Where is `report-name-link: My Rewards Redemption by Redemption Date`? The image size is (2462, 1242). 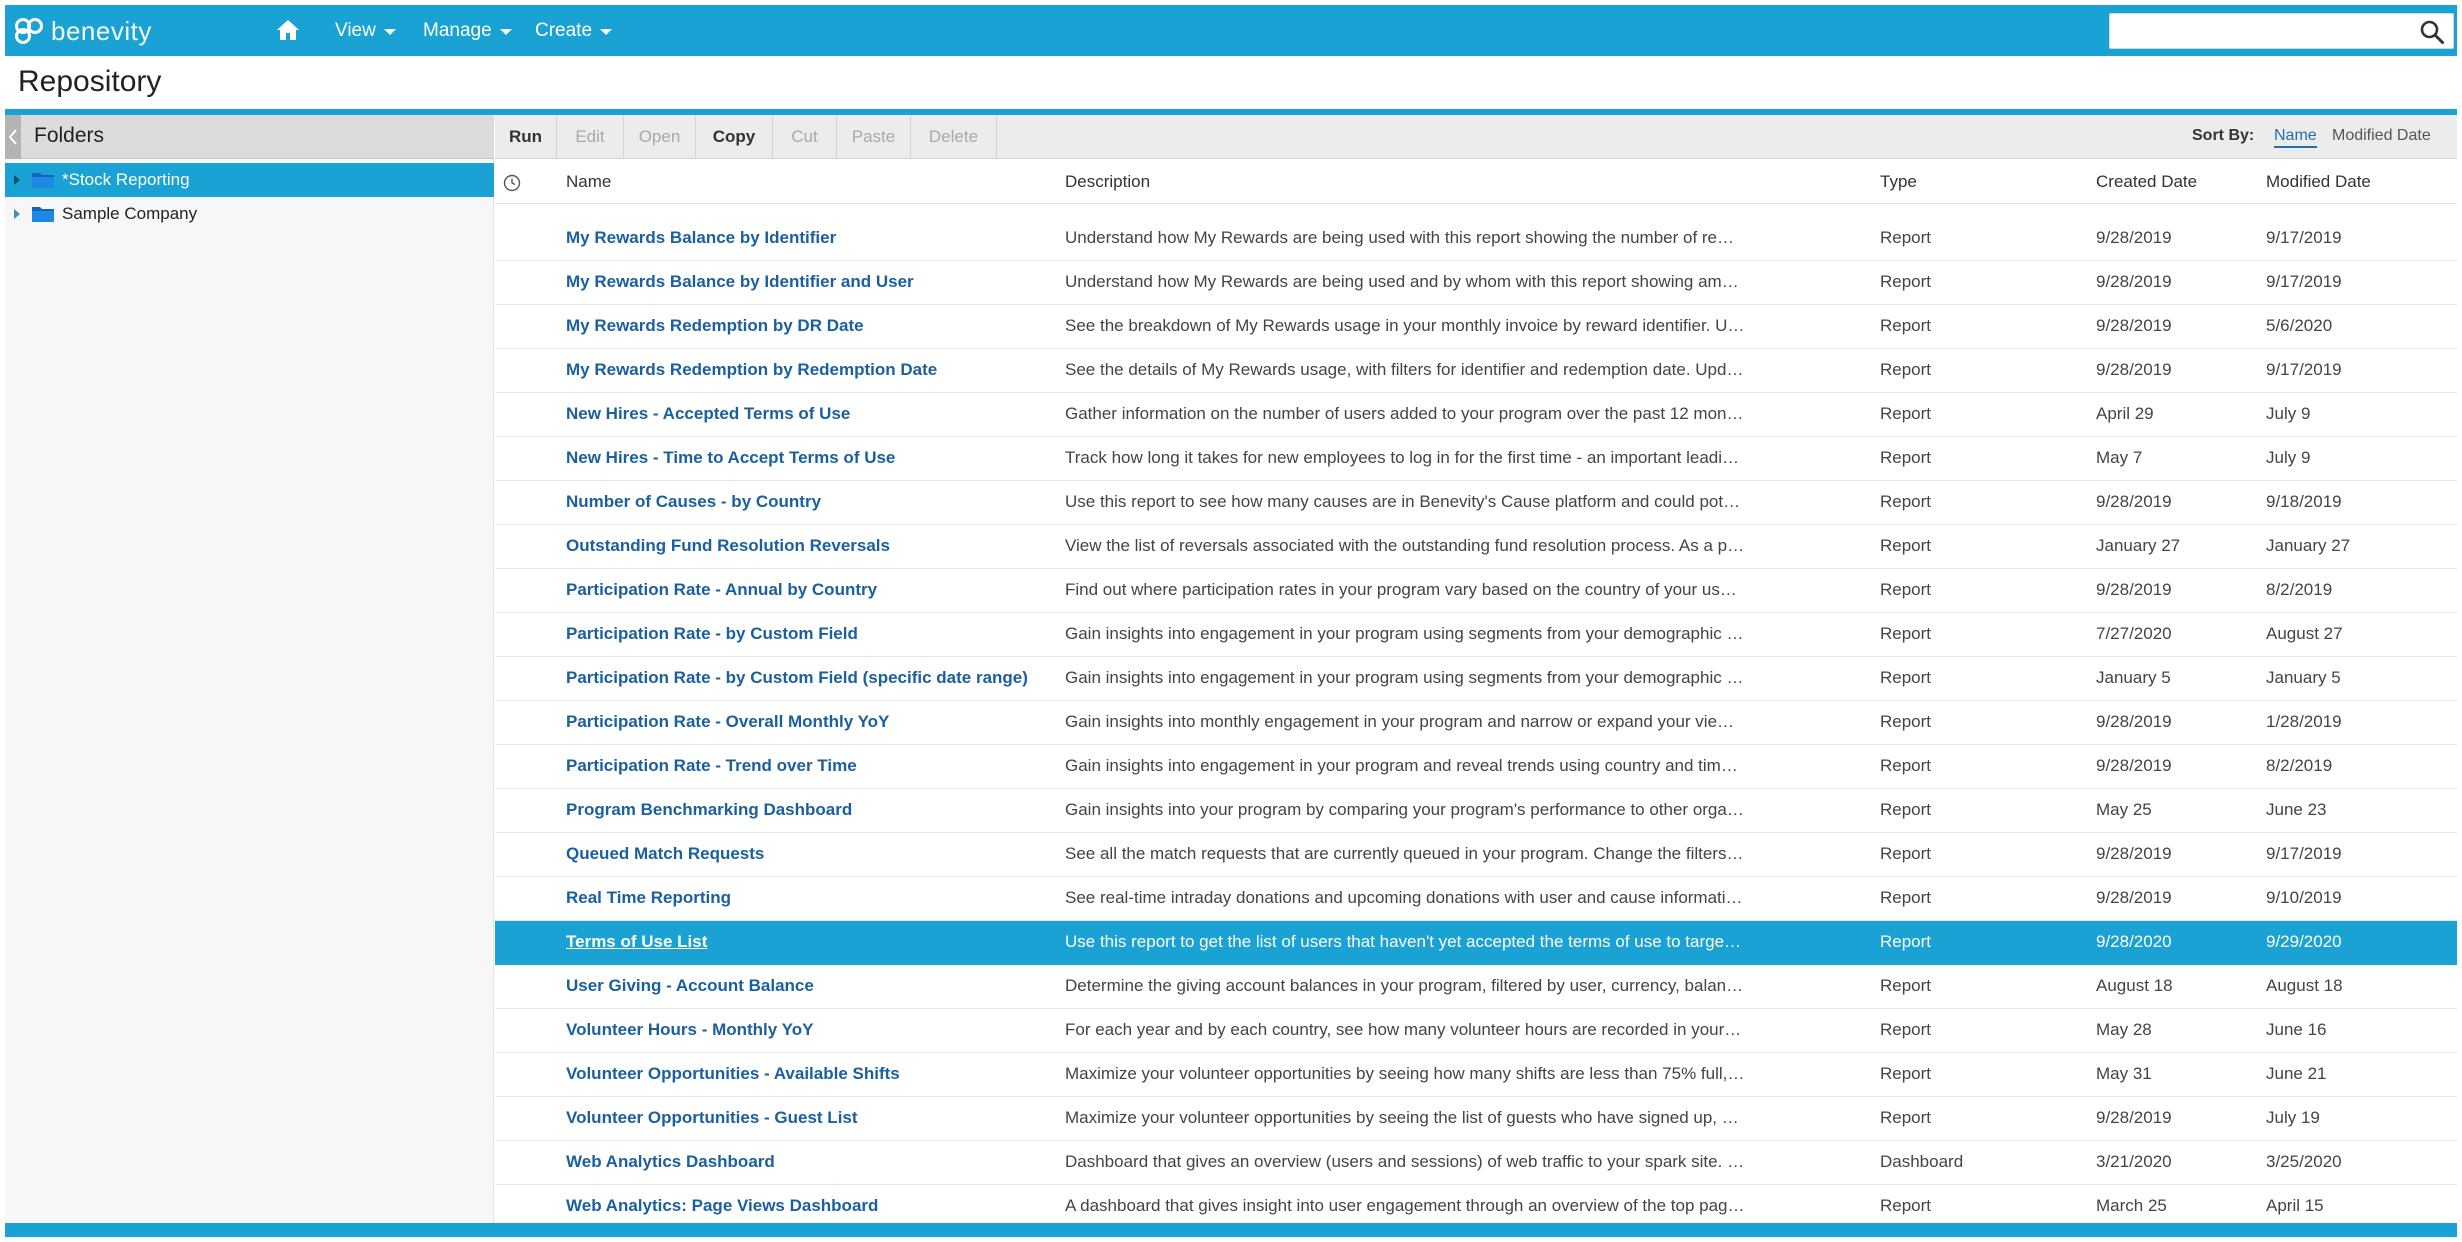 report-name-link: My Rewards Redemption by Redemption Date is located at coordinates (806, 370).